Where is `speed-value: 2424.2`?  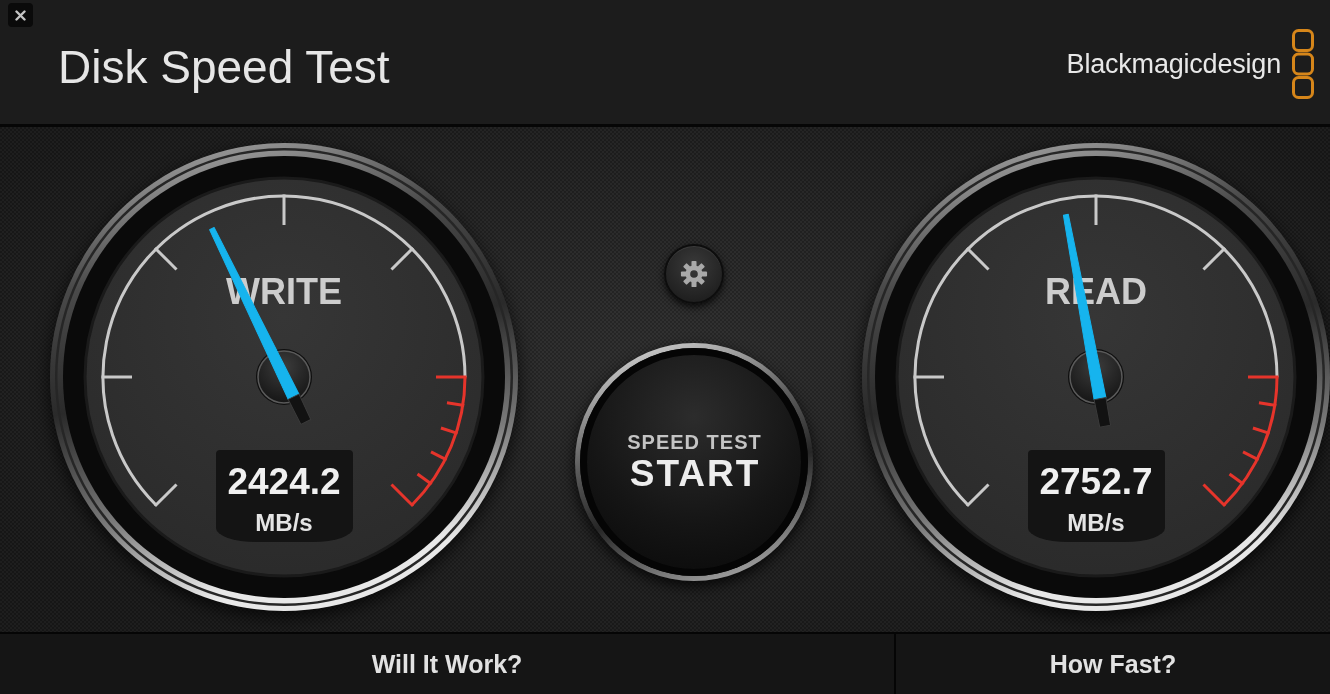 speed-value: 2424.2 is located at coordinates (284, 482).